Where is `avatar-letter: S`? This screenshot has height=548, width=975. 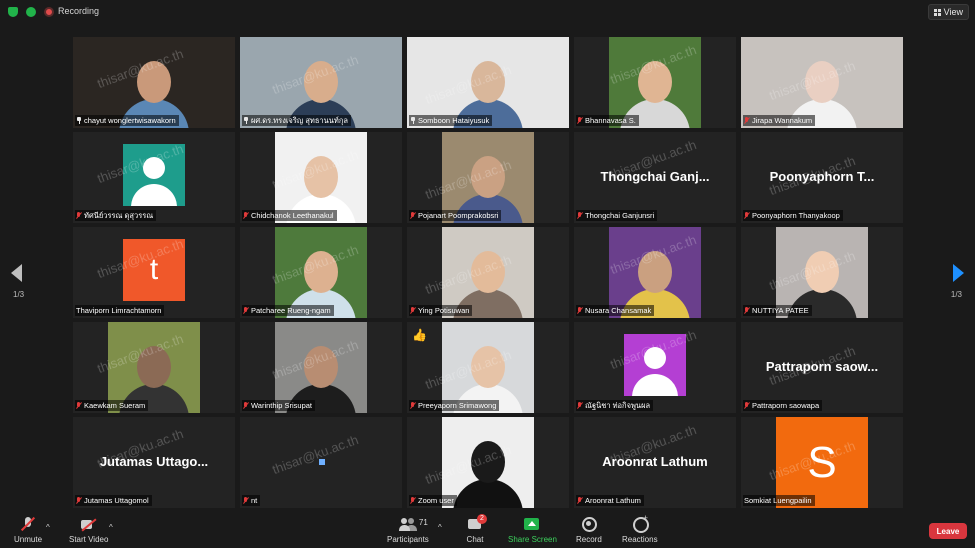
avatar-letter: S is located at coordinates (822, 462).